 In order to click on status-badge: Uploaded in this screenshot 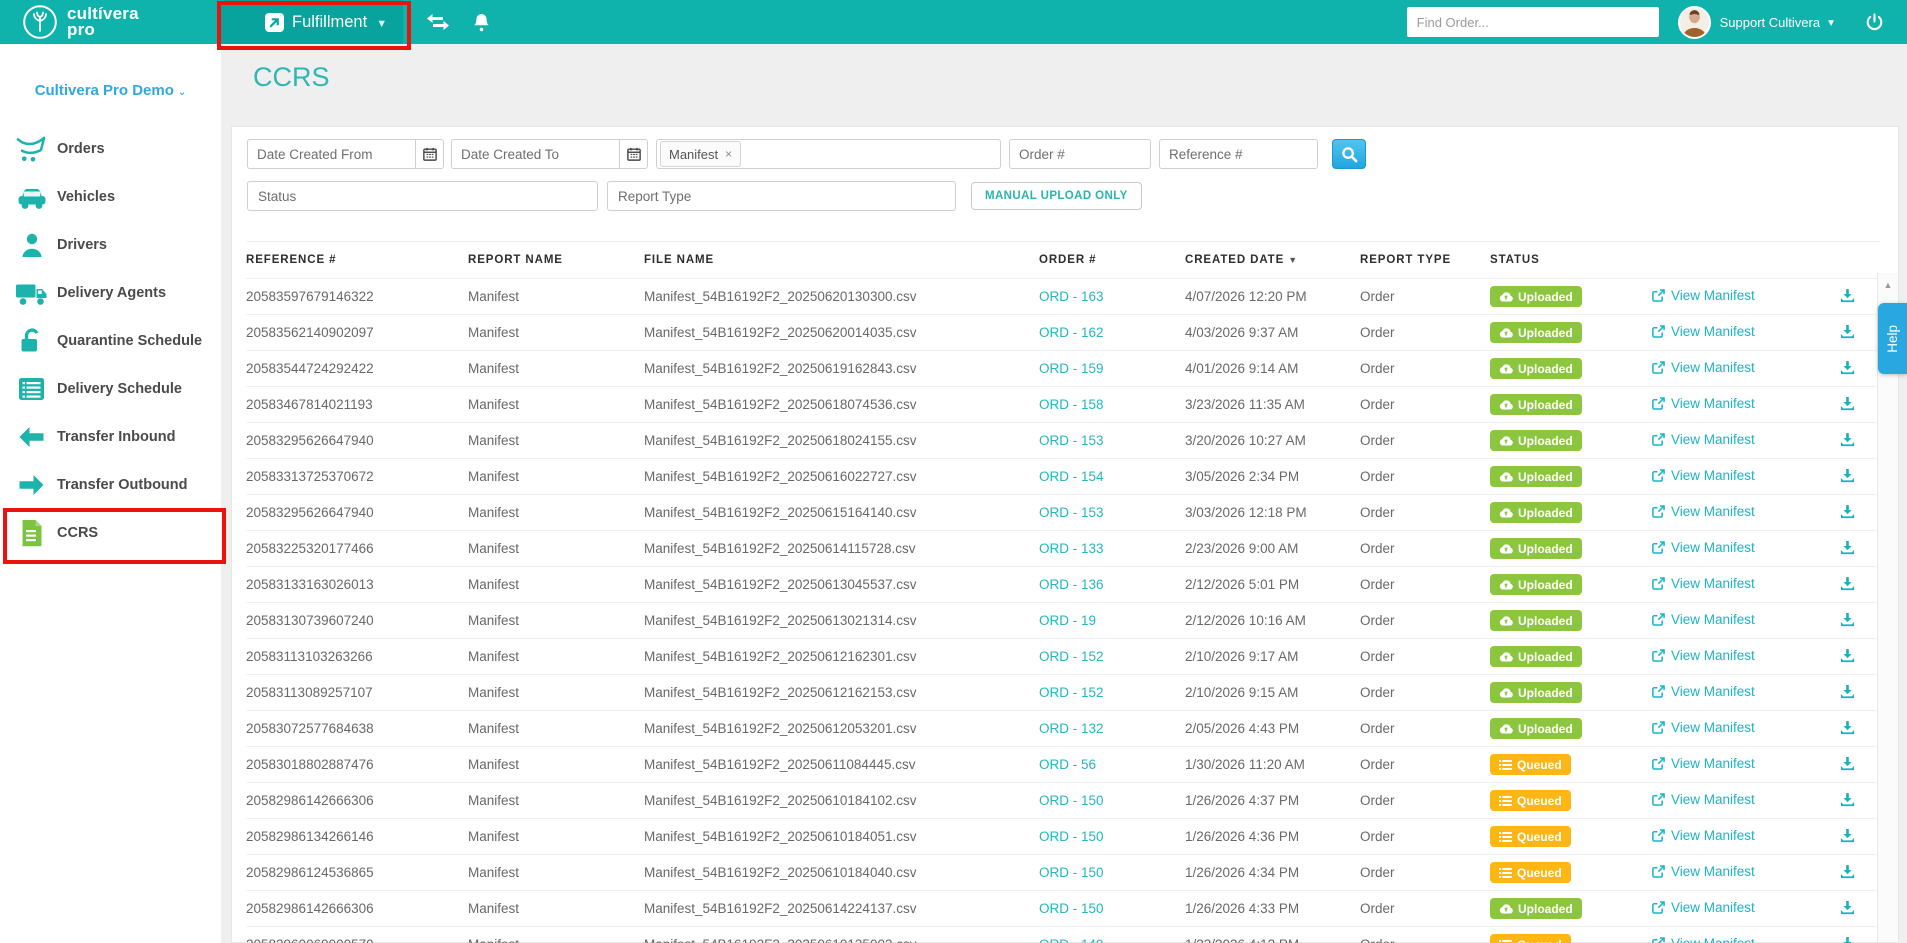, I will do `click(1536, 584)`.